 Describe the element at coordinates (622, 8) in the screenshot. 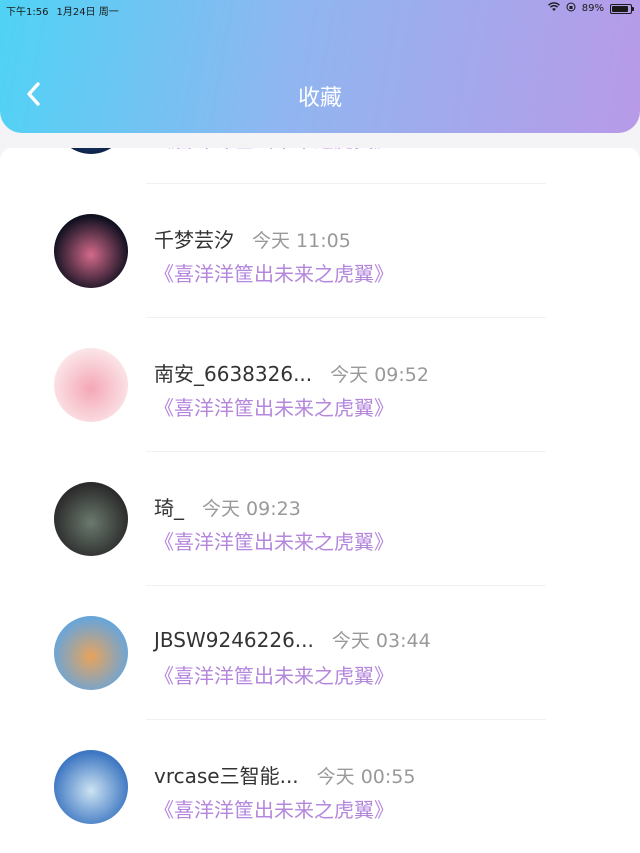

I see `battery-icon` at that location.